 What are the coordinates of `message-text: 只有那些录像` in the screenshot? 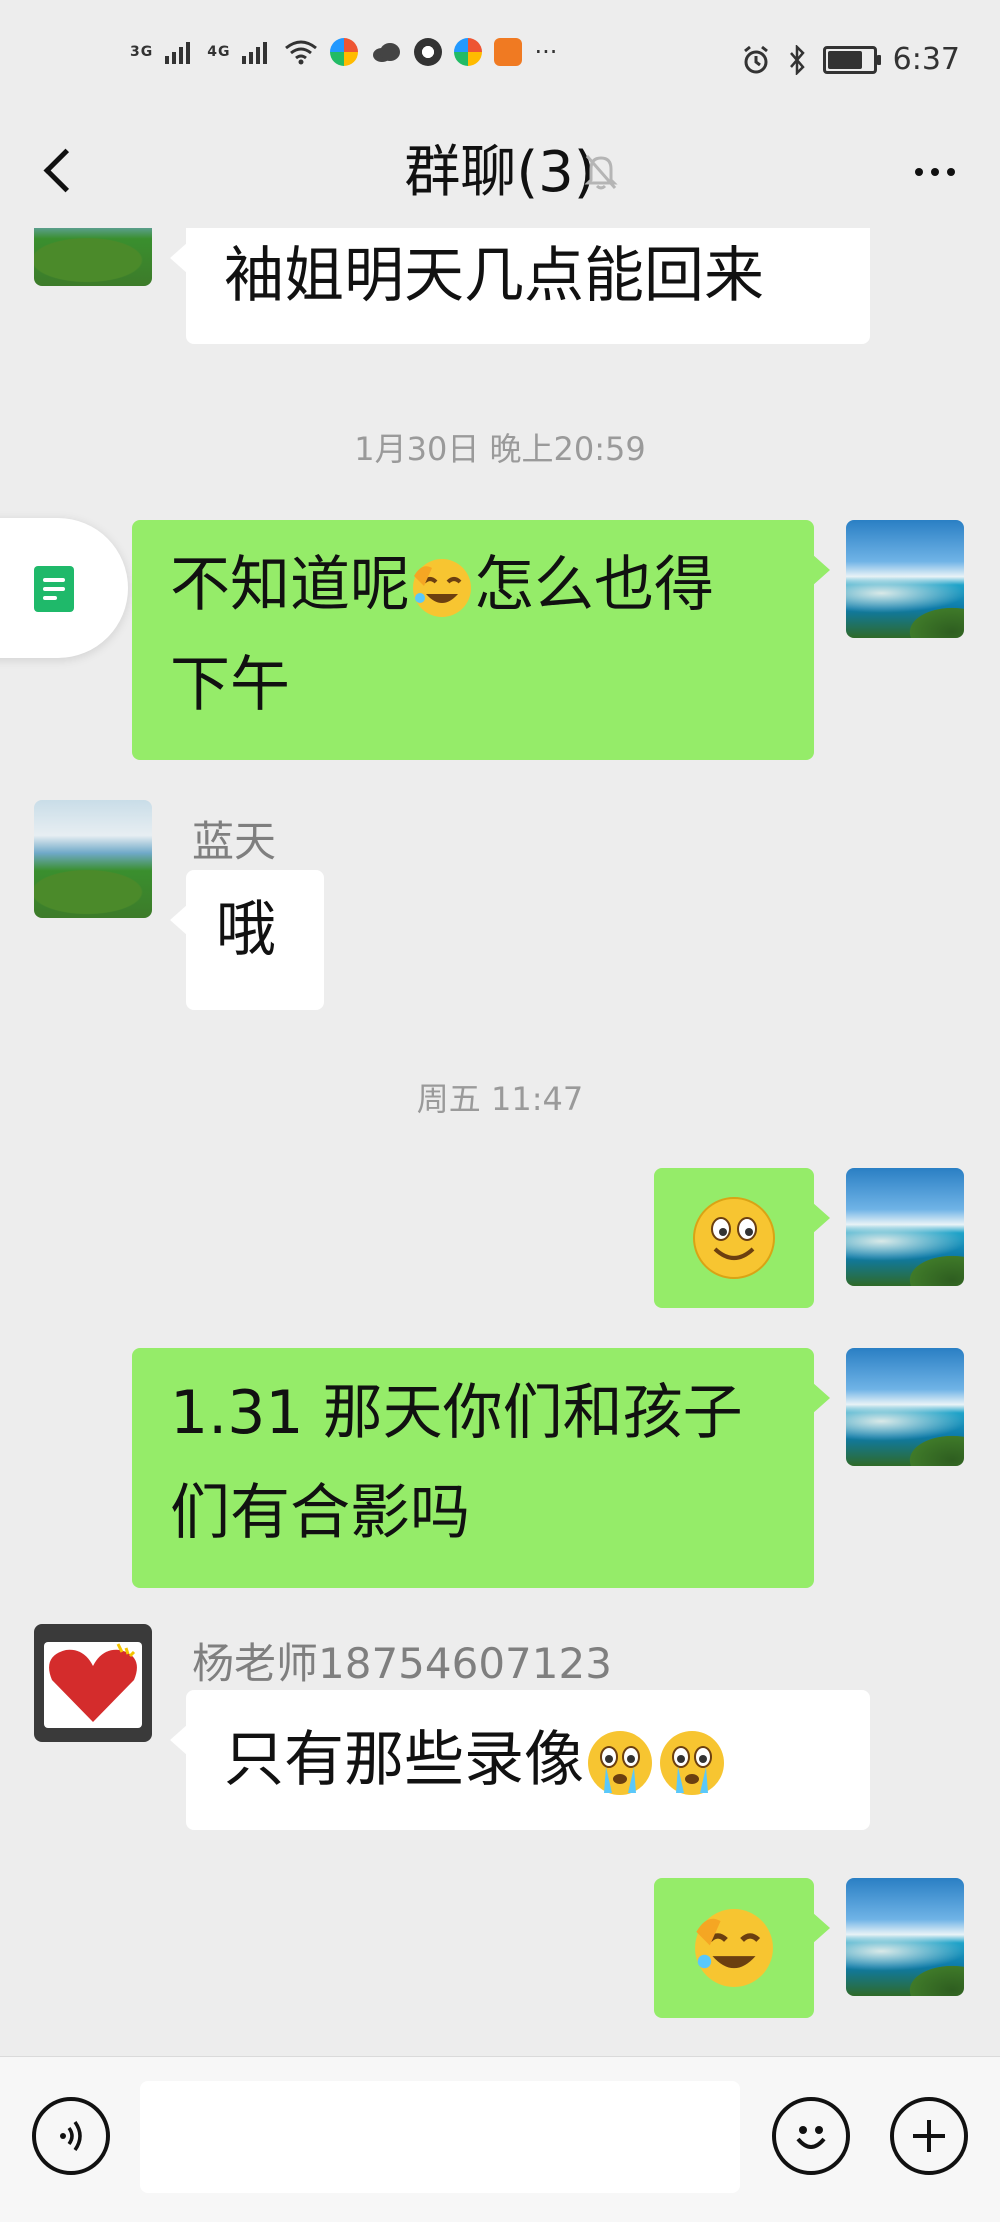 It's located at (404, 1760).